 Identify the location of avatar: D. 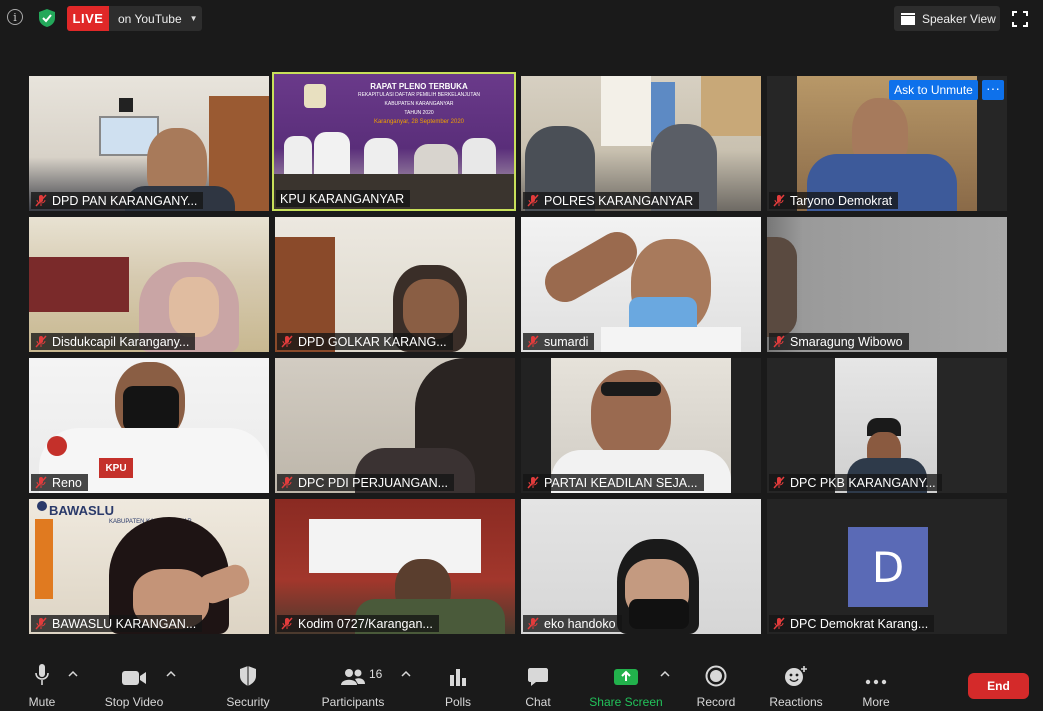
(888, 567).